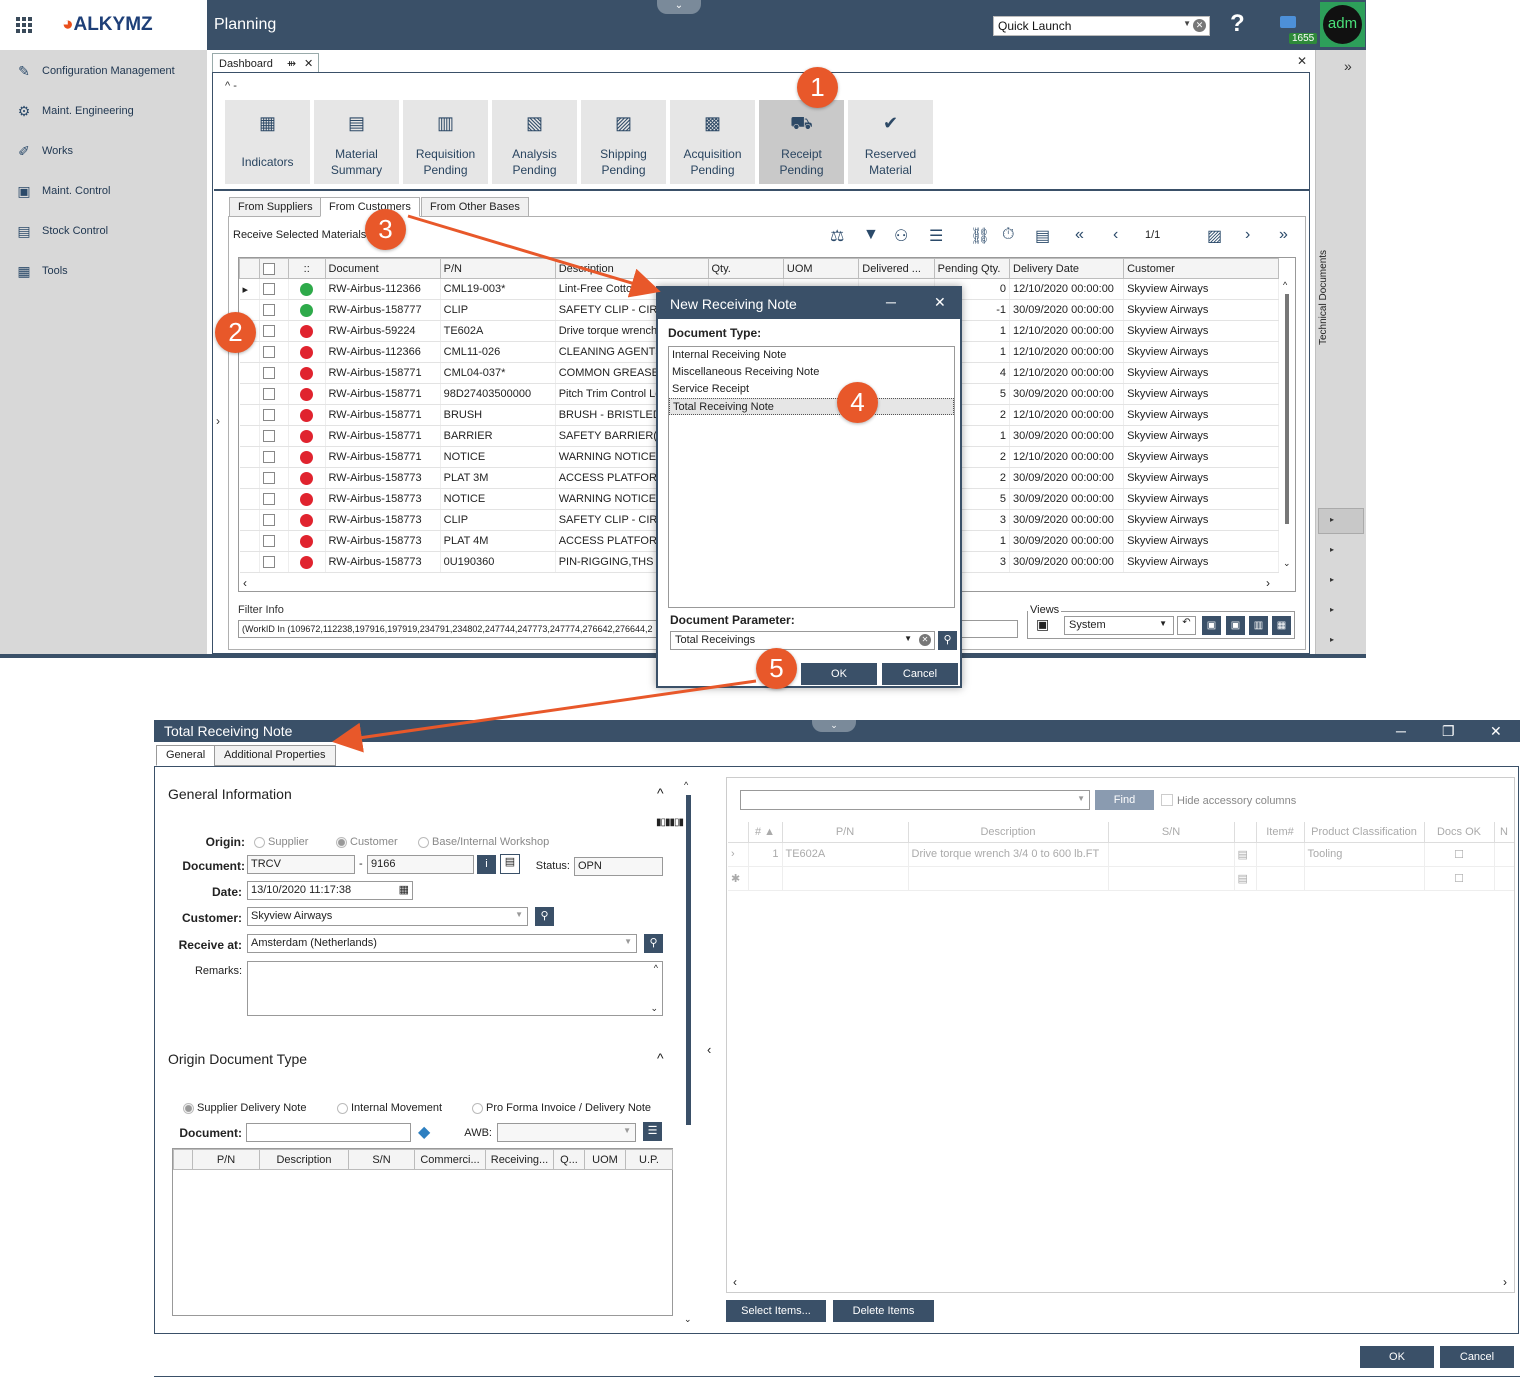  What do you see at coordinates (1280, 854) in the screenshot?
I see `item-number-cell` at bounding box center [1280, 854].